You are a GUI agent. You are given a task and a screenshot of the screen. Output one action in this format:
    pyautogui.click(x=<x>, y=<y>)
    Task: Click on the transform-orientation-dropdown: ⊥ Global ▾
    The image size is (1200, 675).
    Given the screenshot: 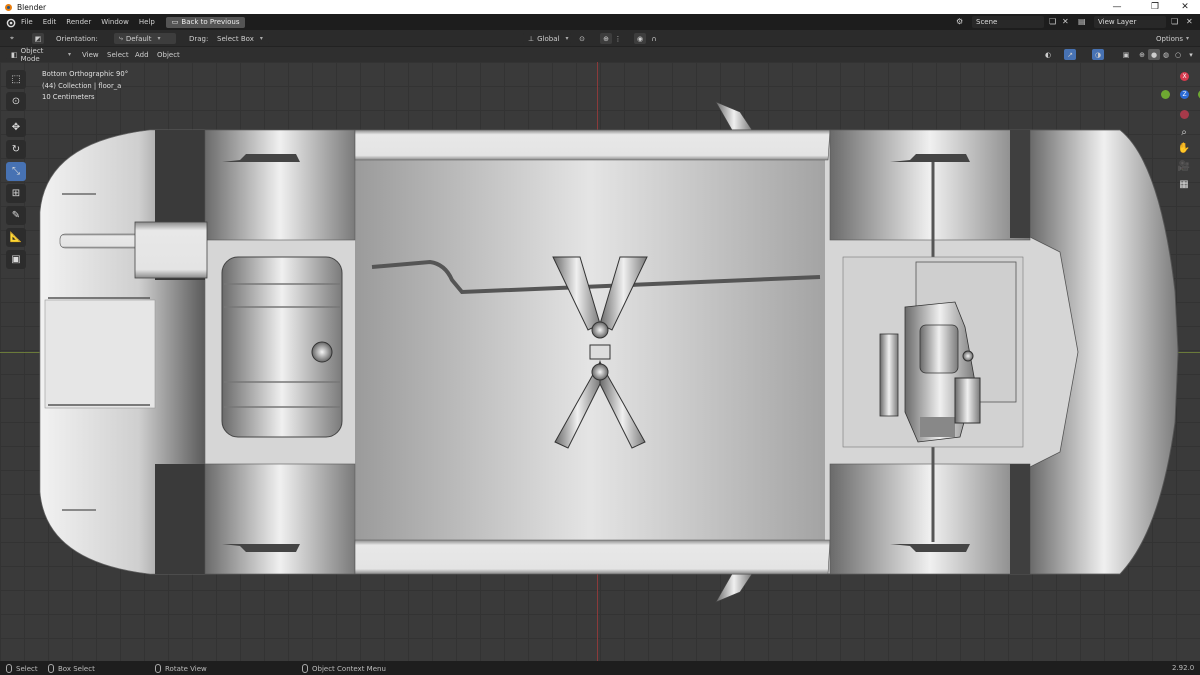 What is the action you would take?
    pyautogui.click(x=547, y=38)
    